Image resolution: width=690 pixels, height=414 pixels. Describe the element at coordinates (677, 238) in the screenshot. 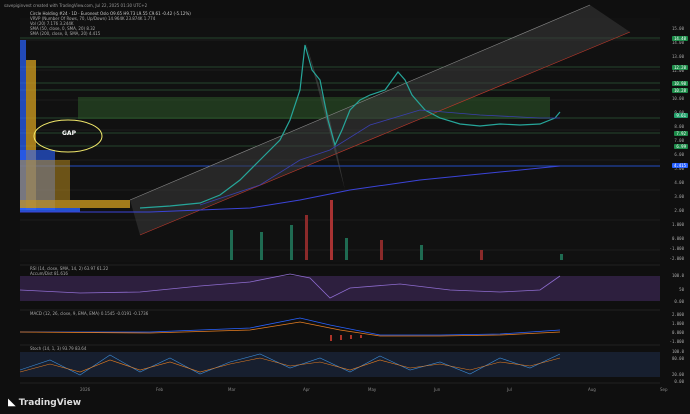

I see `price-tick: 0.000` at that location.